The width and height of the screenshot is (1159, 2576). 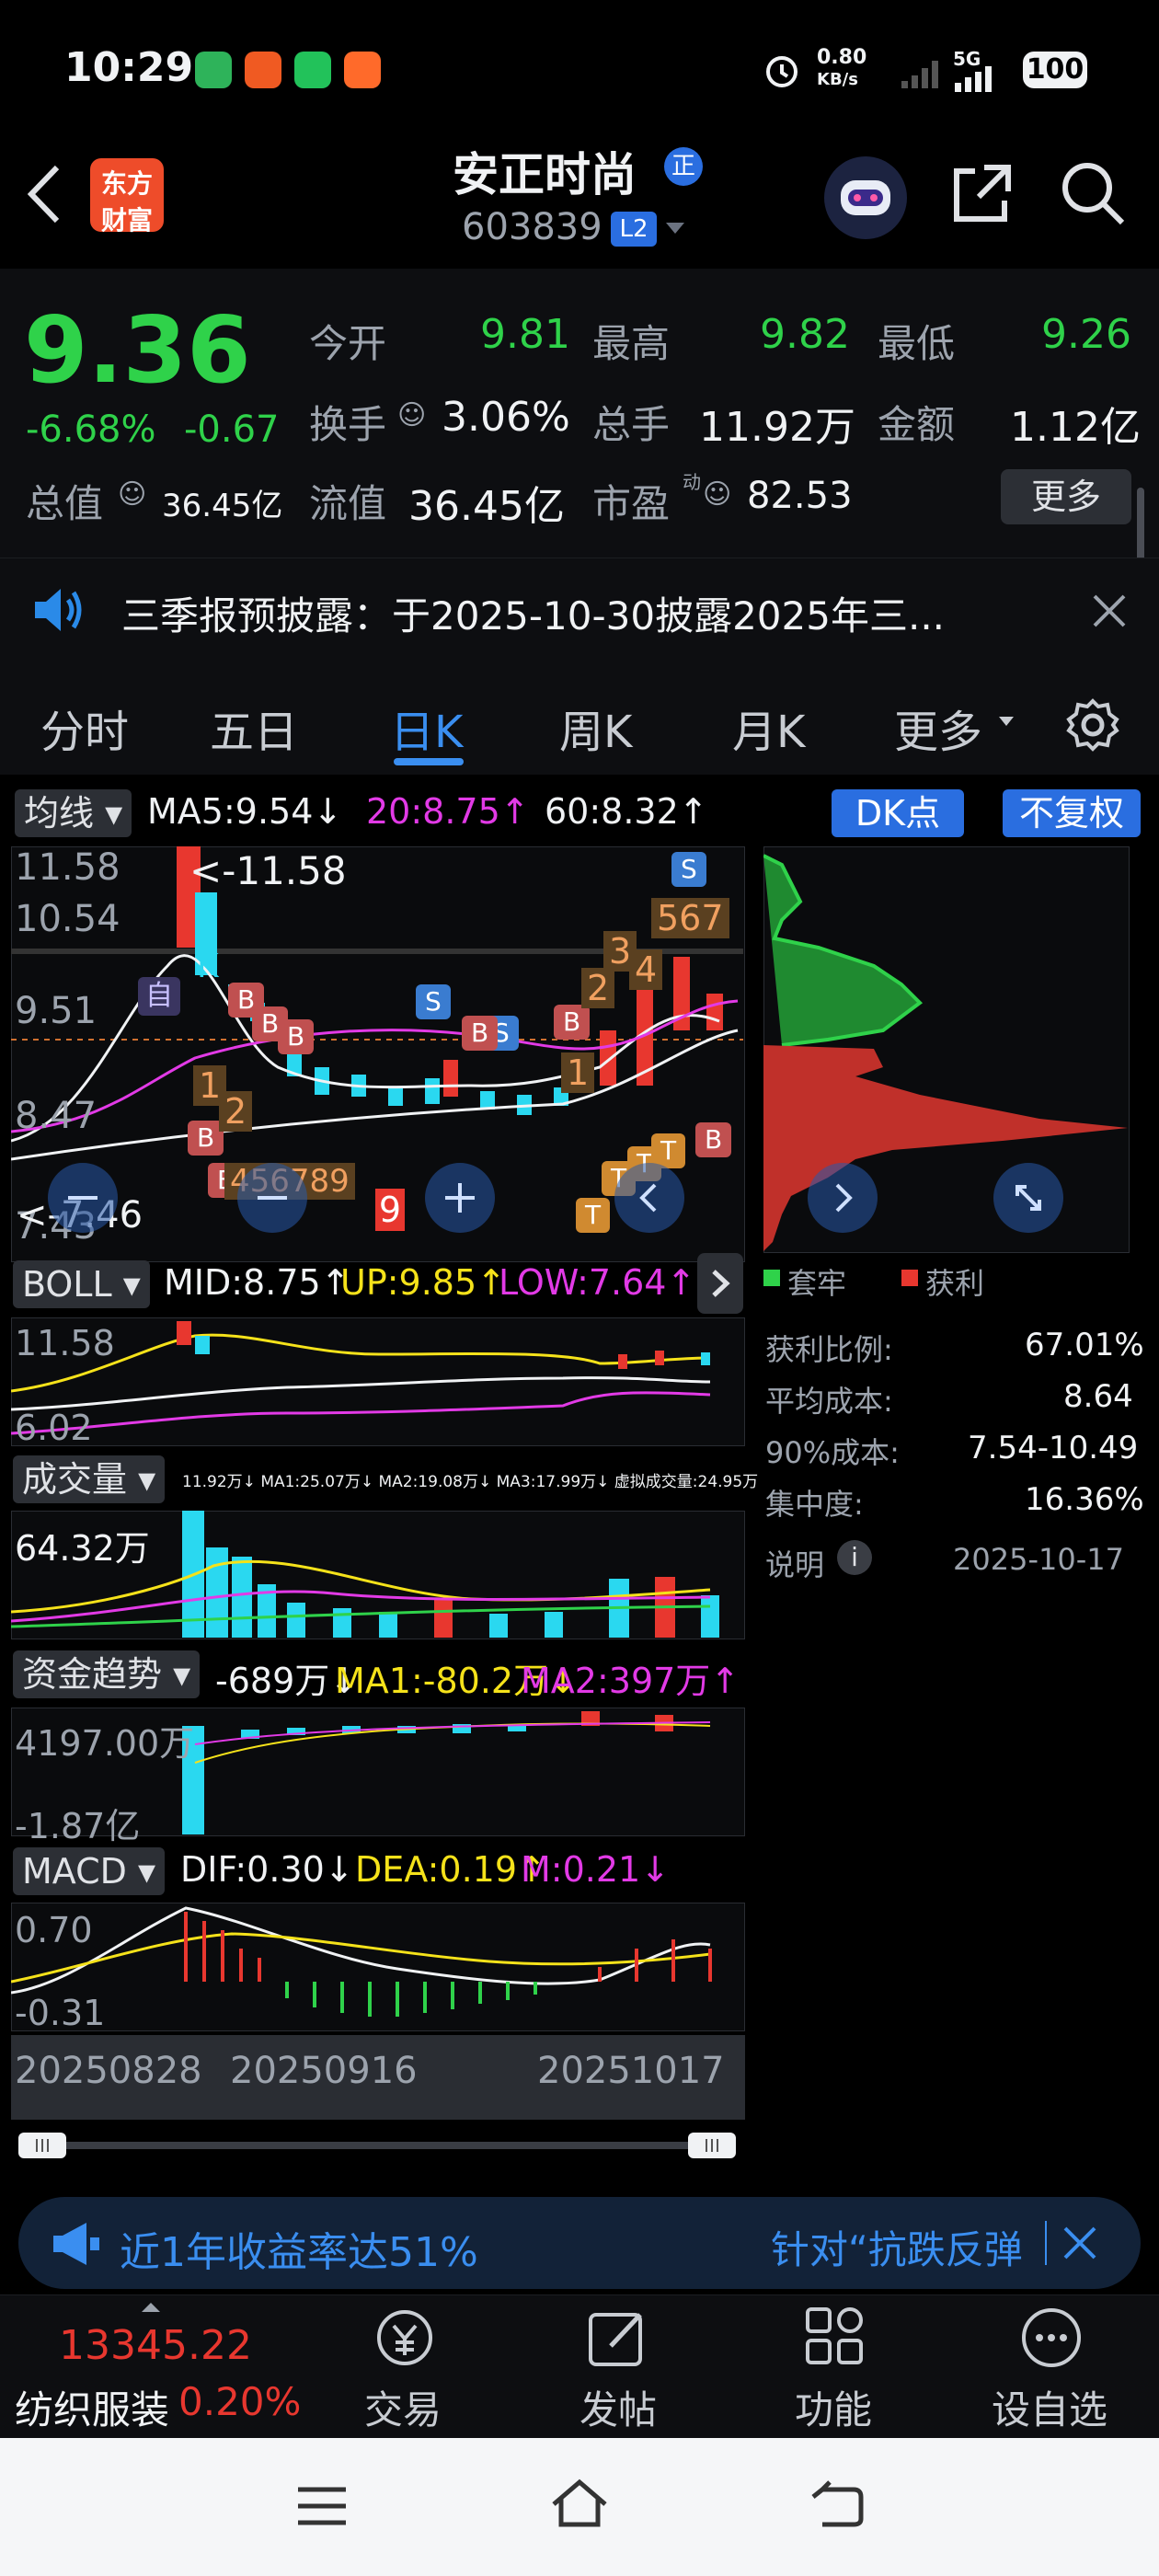 I want to click on dk-point-button: DK点, so click(x=898, y=813).